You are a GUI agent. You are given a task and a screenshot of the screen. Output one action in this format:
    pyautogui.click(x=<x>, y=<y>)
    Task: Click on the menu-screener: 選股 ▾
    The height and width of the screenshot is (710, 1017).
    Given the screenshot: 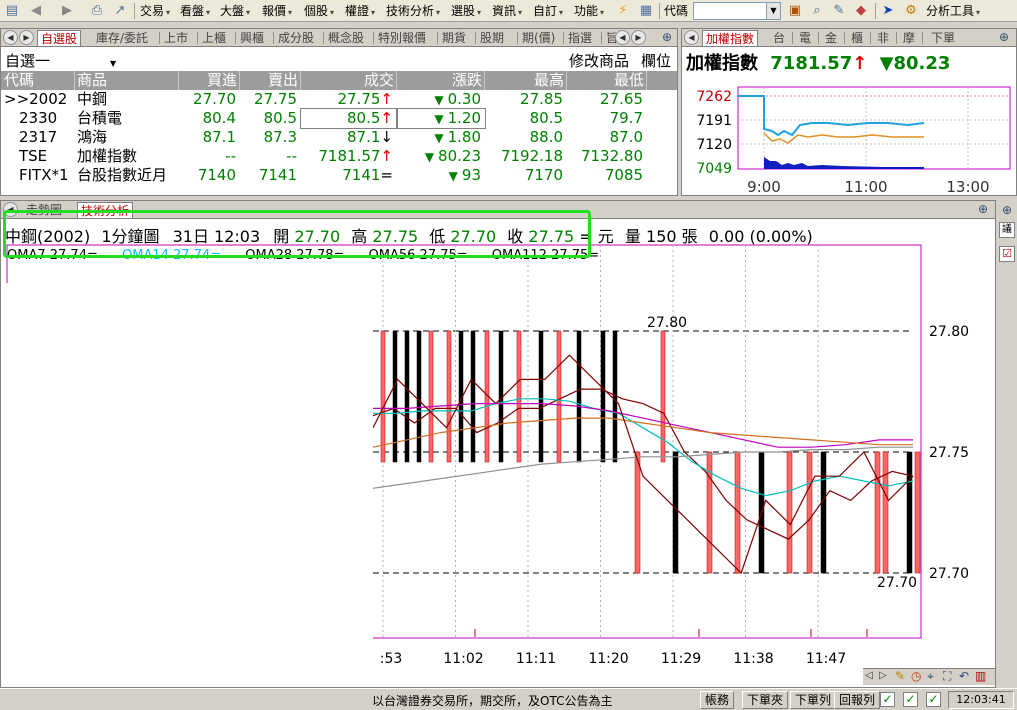 What is the action you would take?
    pyautogui.click(x=466, y=11)
    